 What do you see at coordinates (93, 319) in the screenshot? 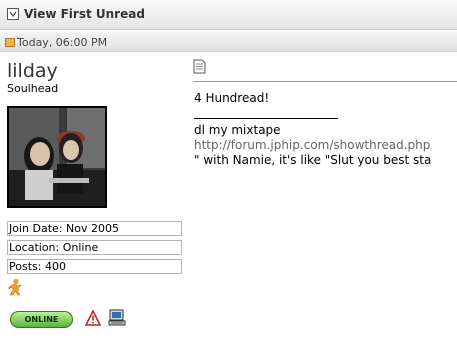
I see `report-icon` at bounding box center [93, 319].